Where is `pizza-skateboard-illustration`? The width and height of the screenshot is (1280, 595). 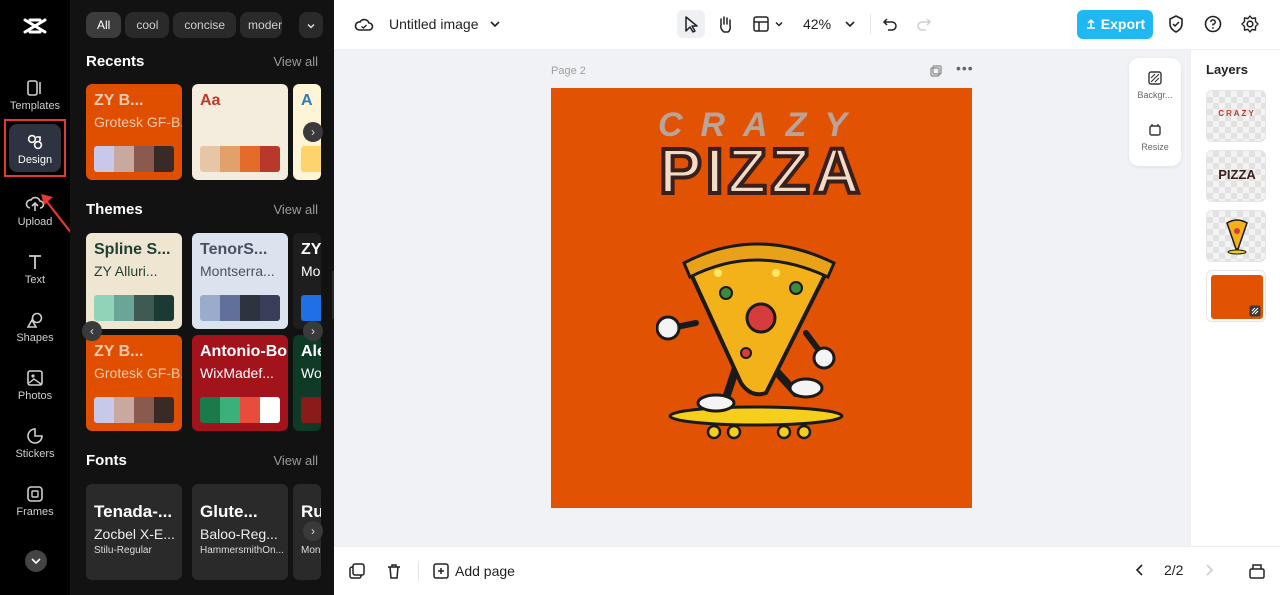
pizza-skateboard-illustration is located at coordinates (766, 338).